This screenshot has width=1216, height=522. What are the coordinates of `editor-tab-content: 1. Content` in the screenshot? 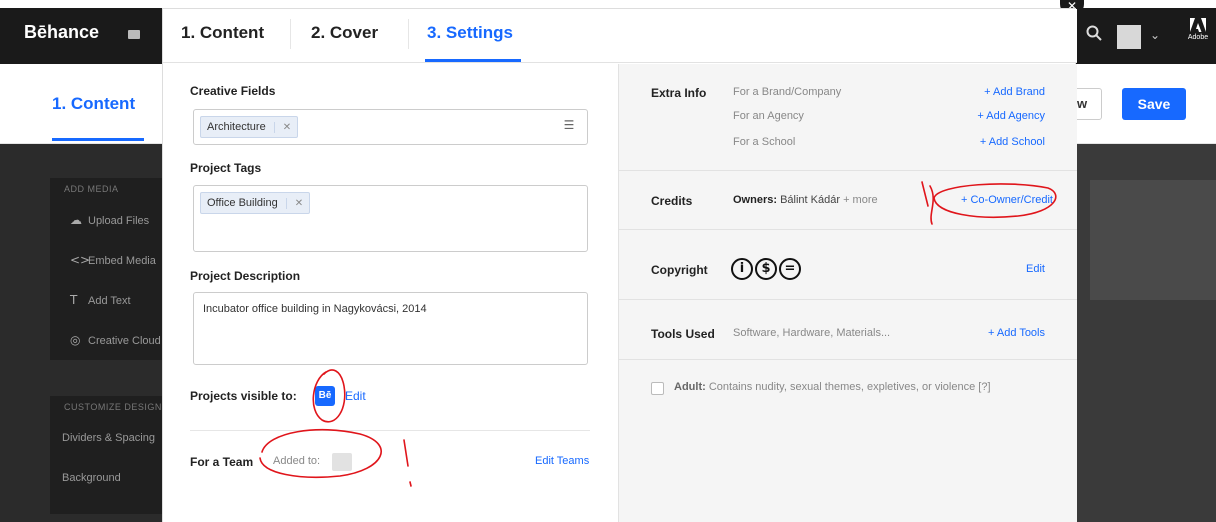 It's located at (93, 104).